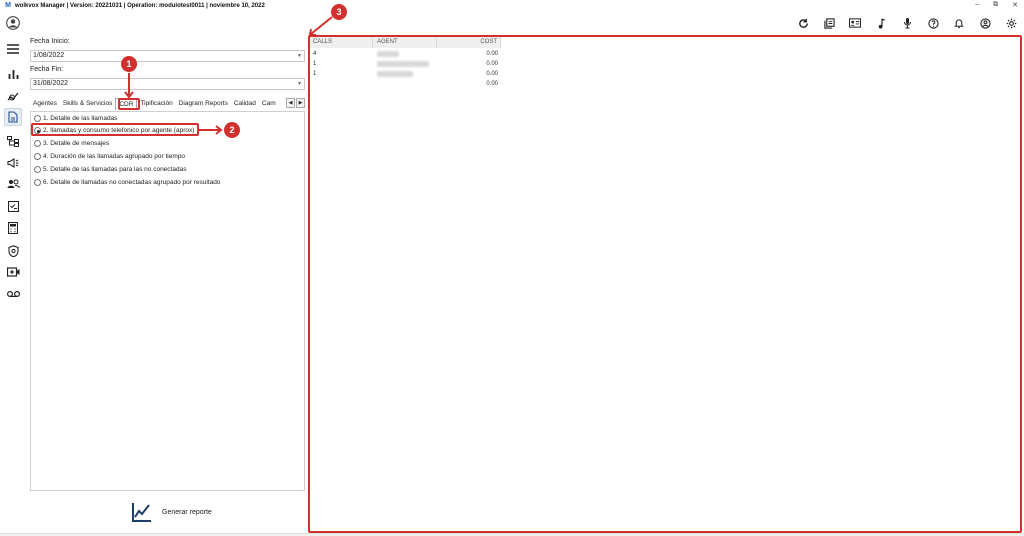  What do you see at coordinates (156, 104) in the screenshot?
I see `tab-tipificacion: Tipificación` at bounding box center [156, 104].